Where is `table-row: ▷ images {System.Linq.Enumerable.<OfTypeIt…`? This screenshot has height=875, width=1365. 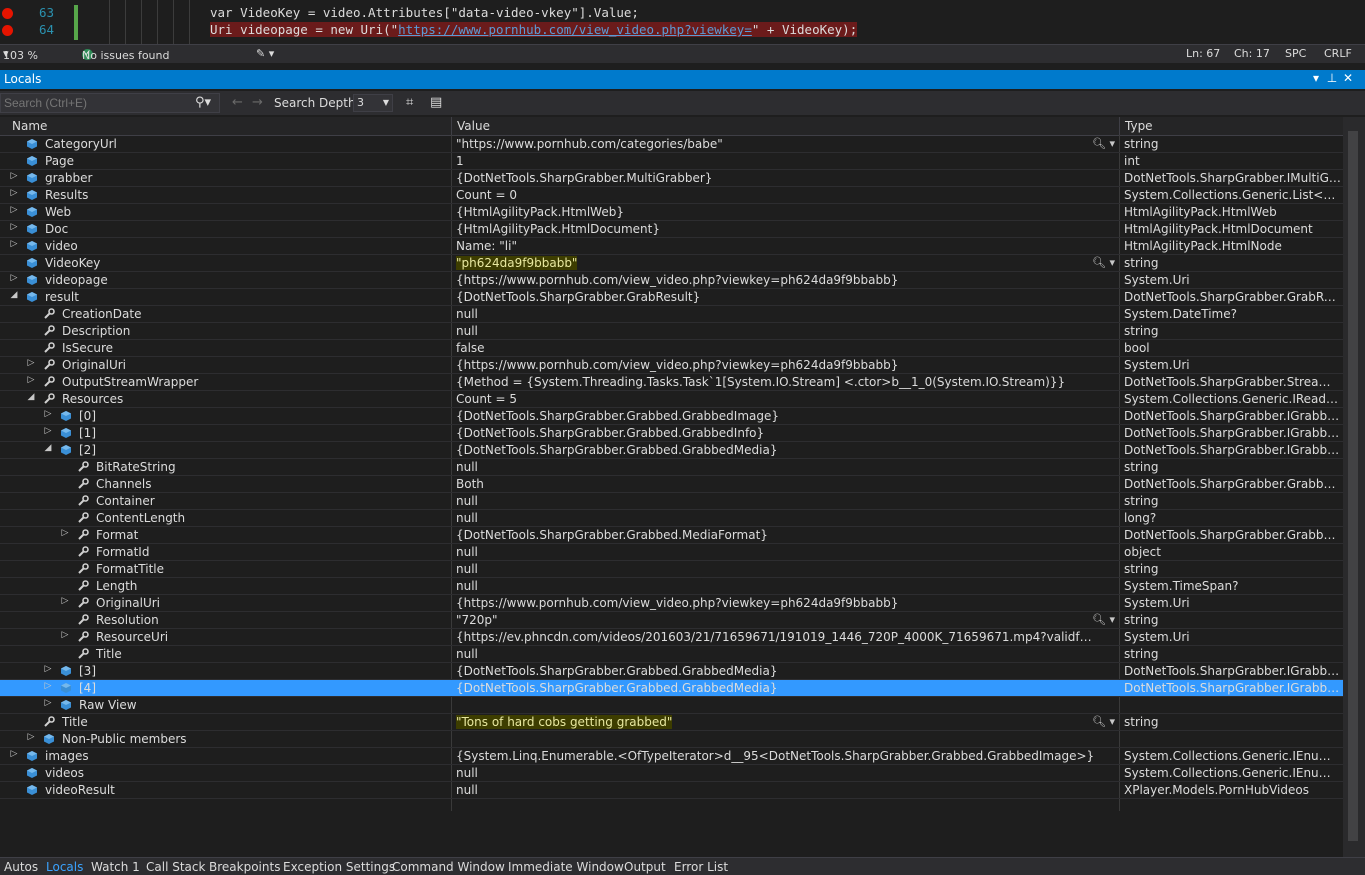 table-row: ▷ images {System.Linq.Enumerable.<OfTypeIt… is located at coordinates (671, 756).